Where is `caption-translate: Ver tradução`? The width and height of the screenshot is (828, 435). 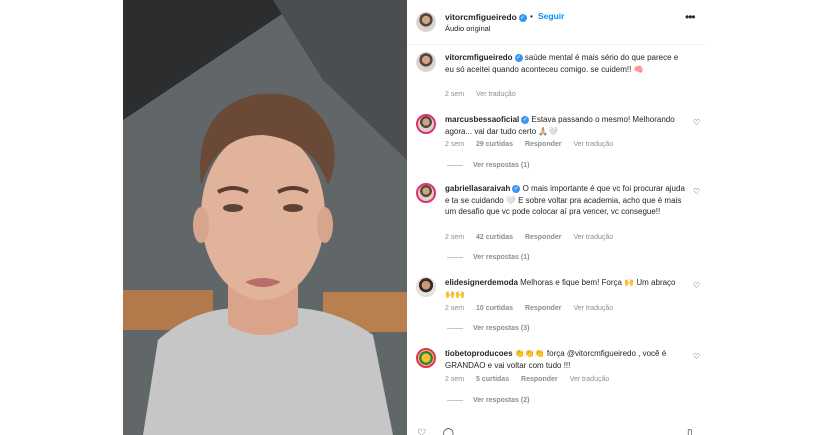 caption-translate: Ver tradução is located at coordinates (496, 94).